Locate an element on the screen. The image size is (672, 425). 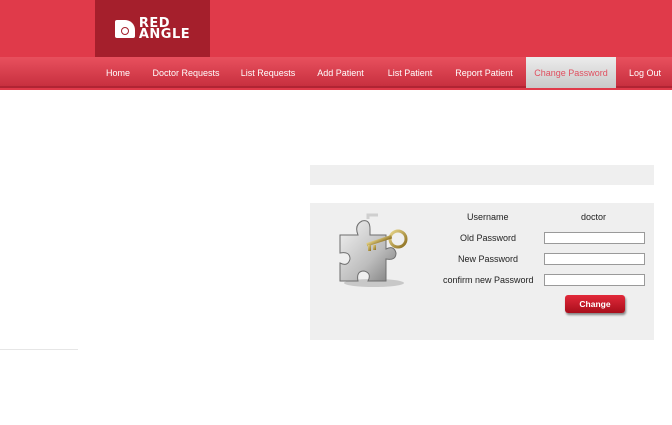
nav-report-patient: Report Patient is located at coordinates (484, 72).